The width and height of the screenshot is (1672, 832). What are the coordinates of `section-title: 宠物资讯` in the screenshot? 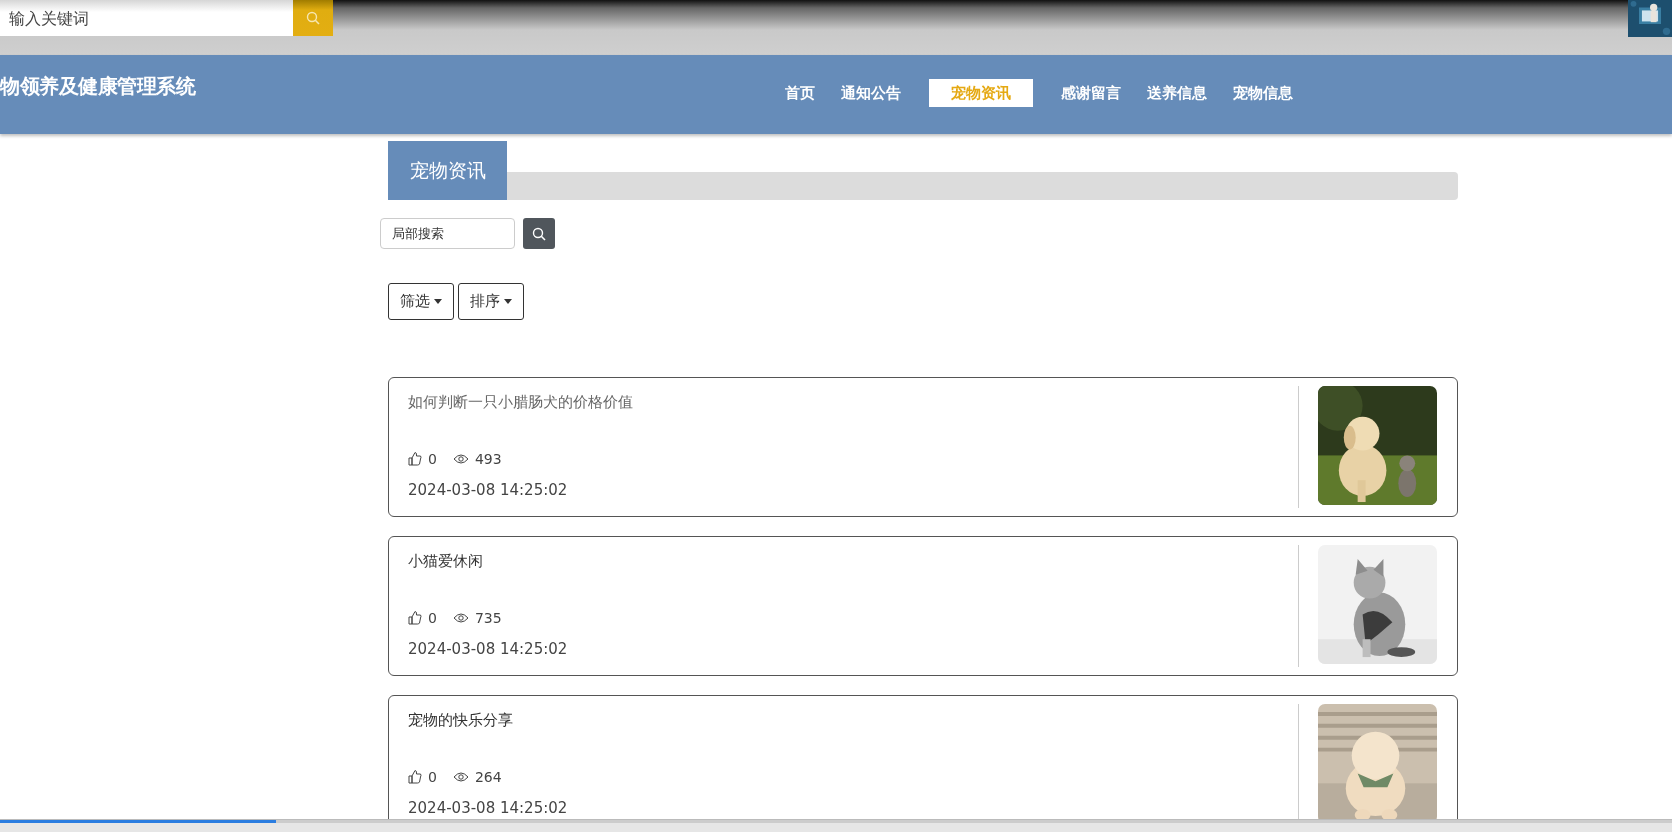 It's located at (447, 170).